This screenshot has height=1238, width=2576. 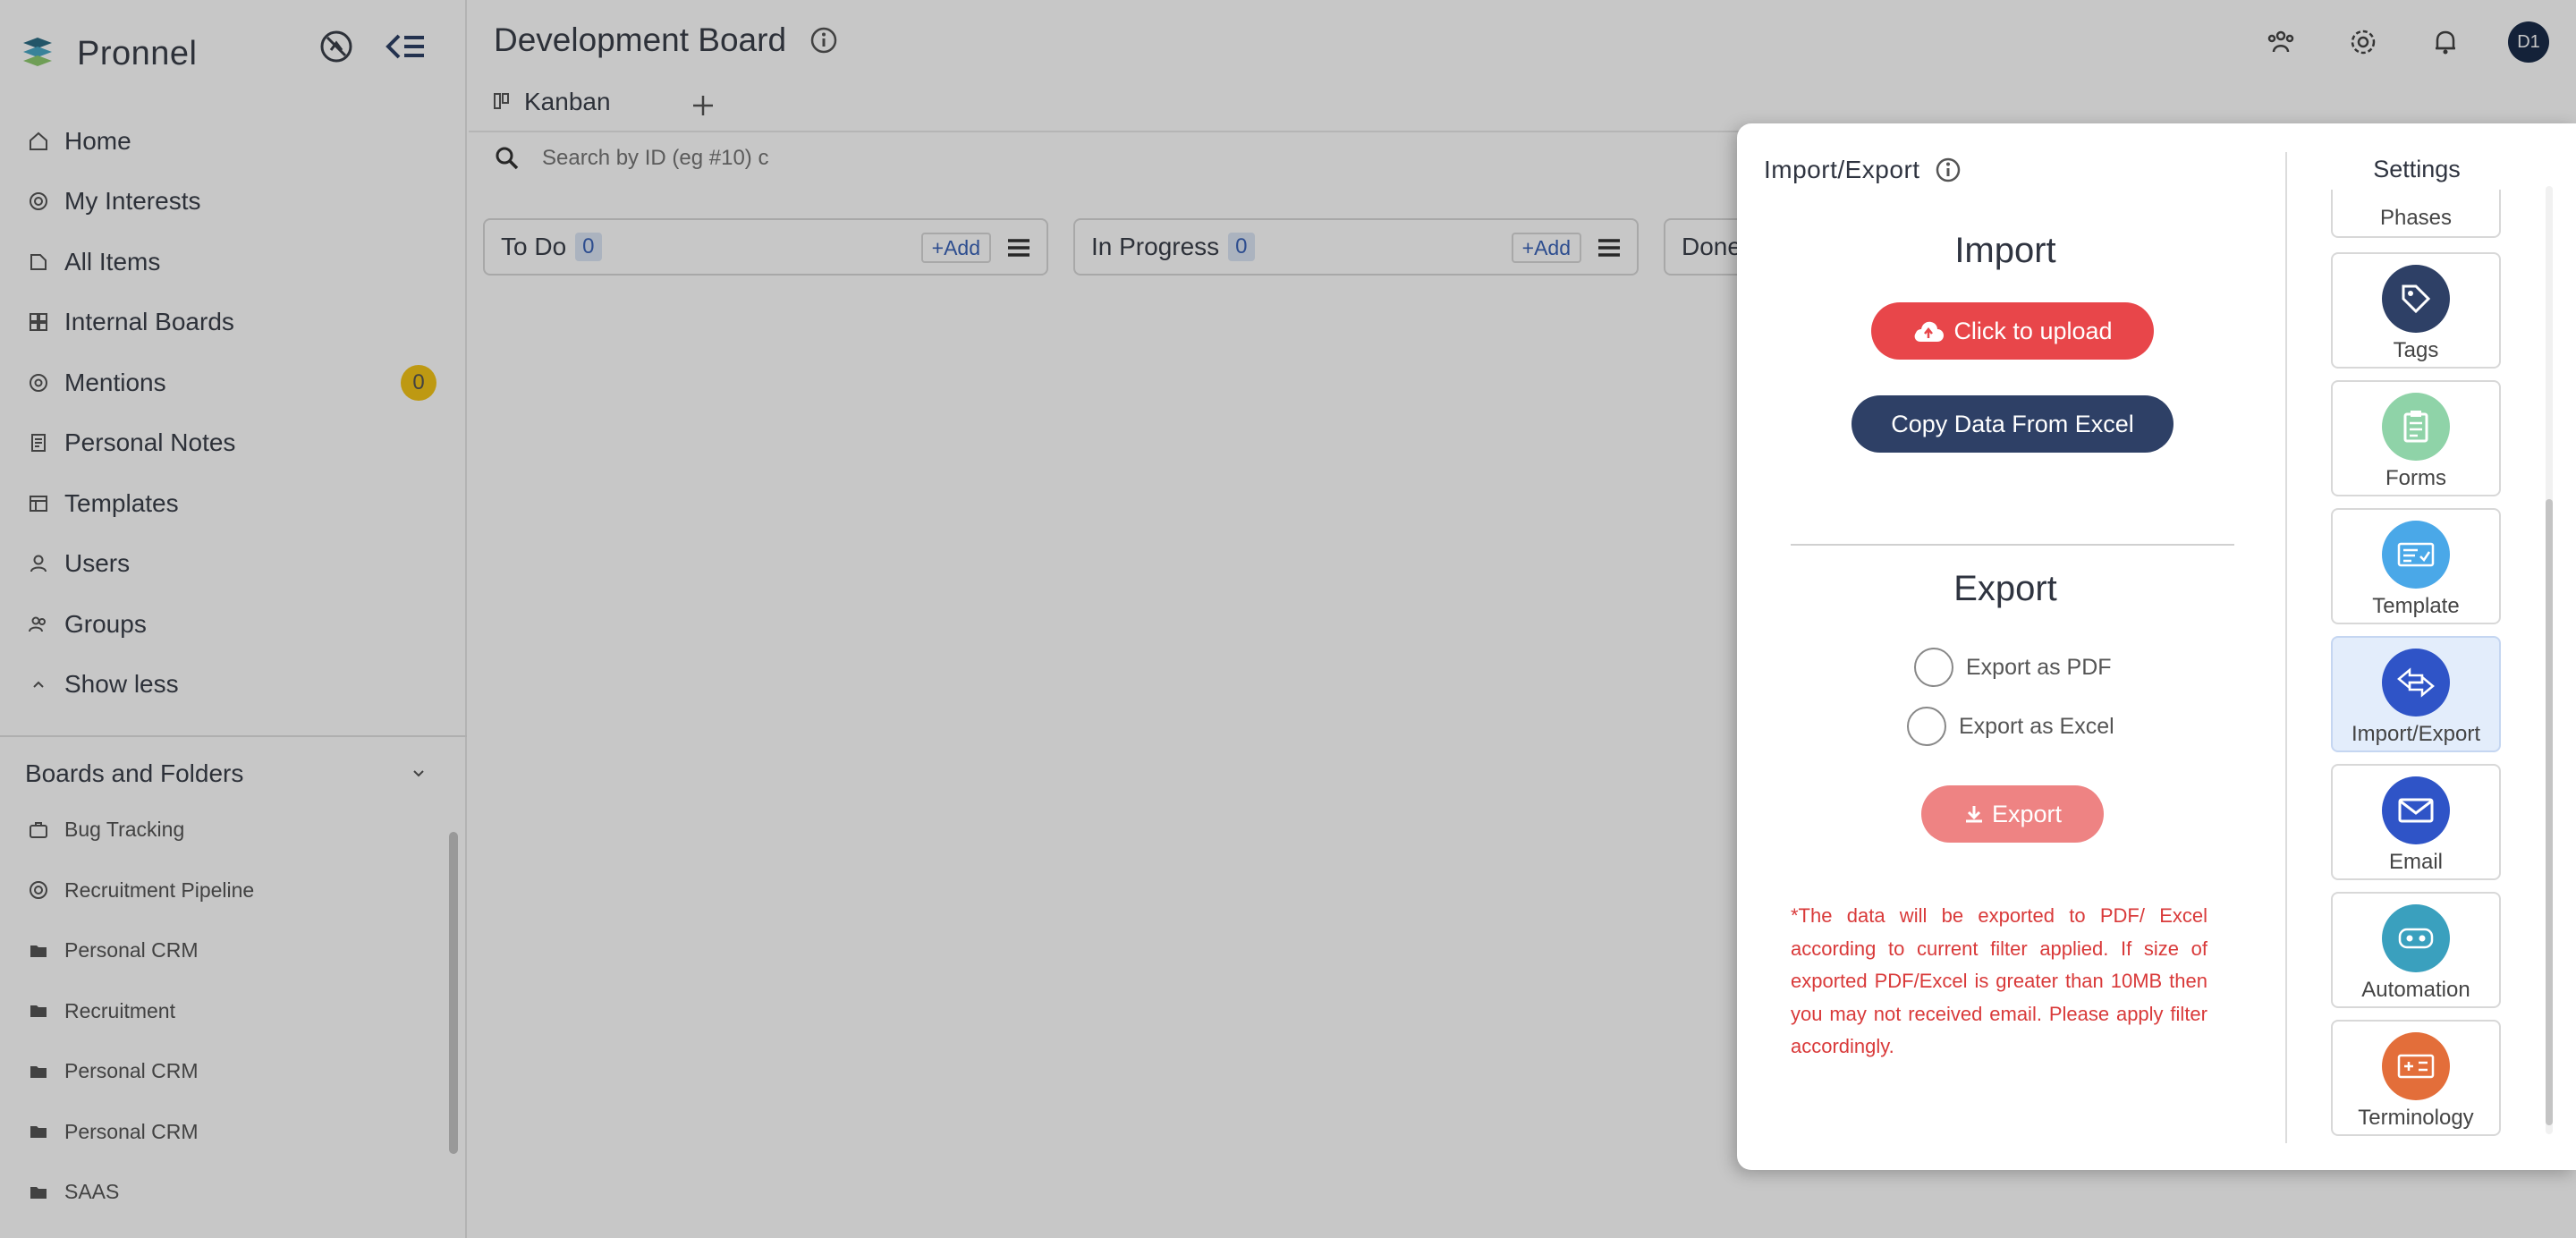 I want to click on panel-title: Import/Export, so click(x=1863, y=170).